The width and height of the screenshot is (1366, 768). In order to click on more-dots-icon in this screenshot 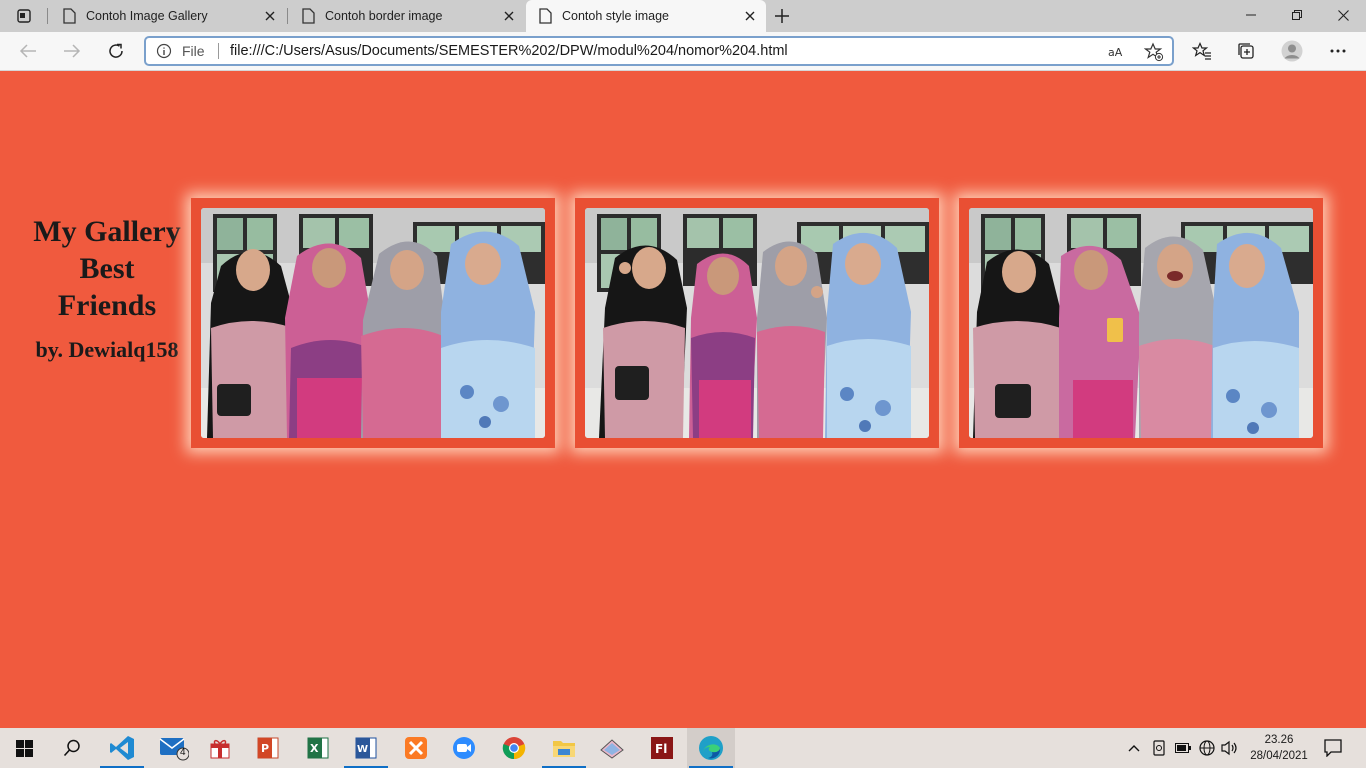, I will do `click(1338, 51)`.